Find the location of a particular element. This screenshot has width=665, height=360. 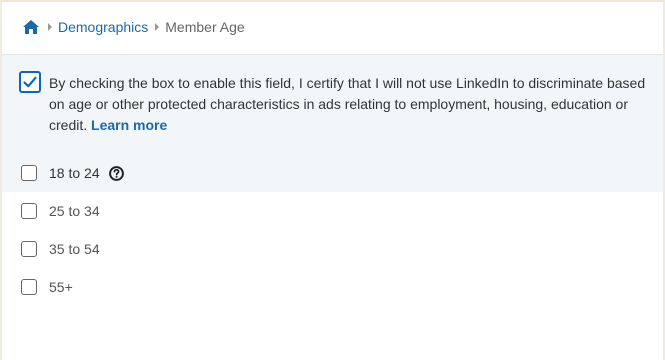

checkmark-icon is located at coordinates (30, 82).